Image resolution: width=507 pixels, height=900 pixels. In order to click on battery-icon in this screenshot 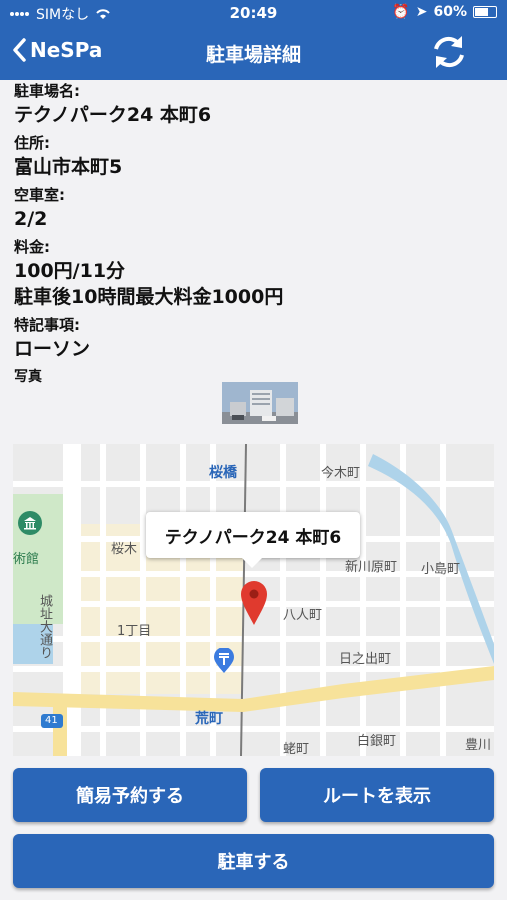, I will do `click(485, 12)`.